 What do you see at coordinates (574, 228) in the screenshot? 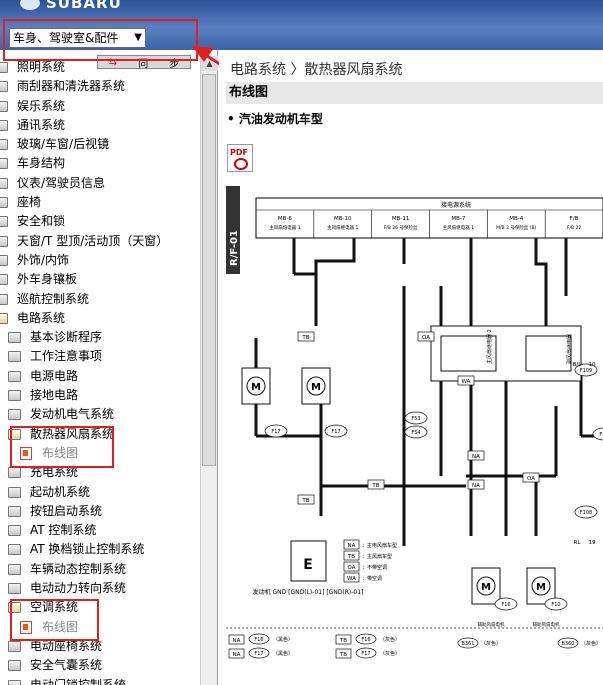
I see `box-desc: F/B 22` at bounding box center [574, 228].